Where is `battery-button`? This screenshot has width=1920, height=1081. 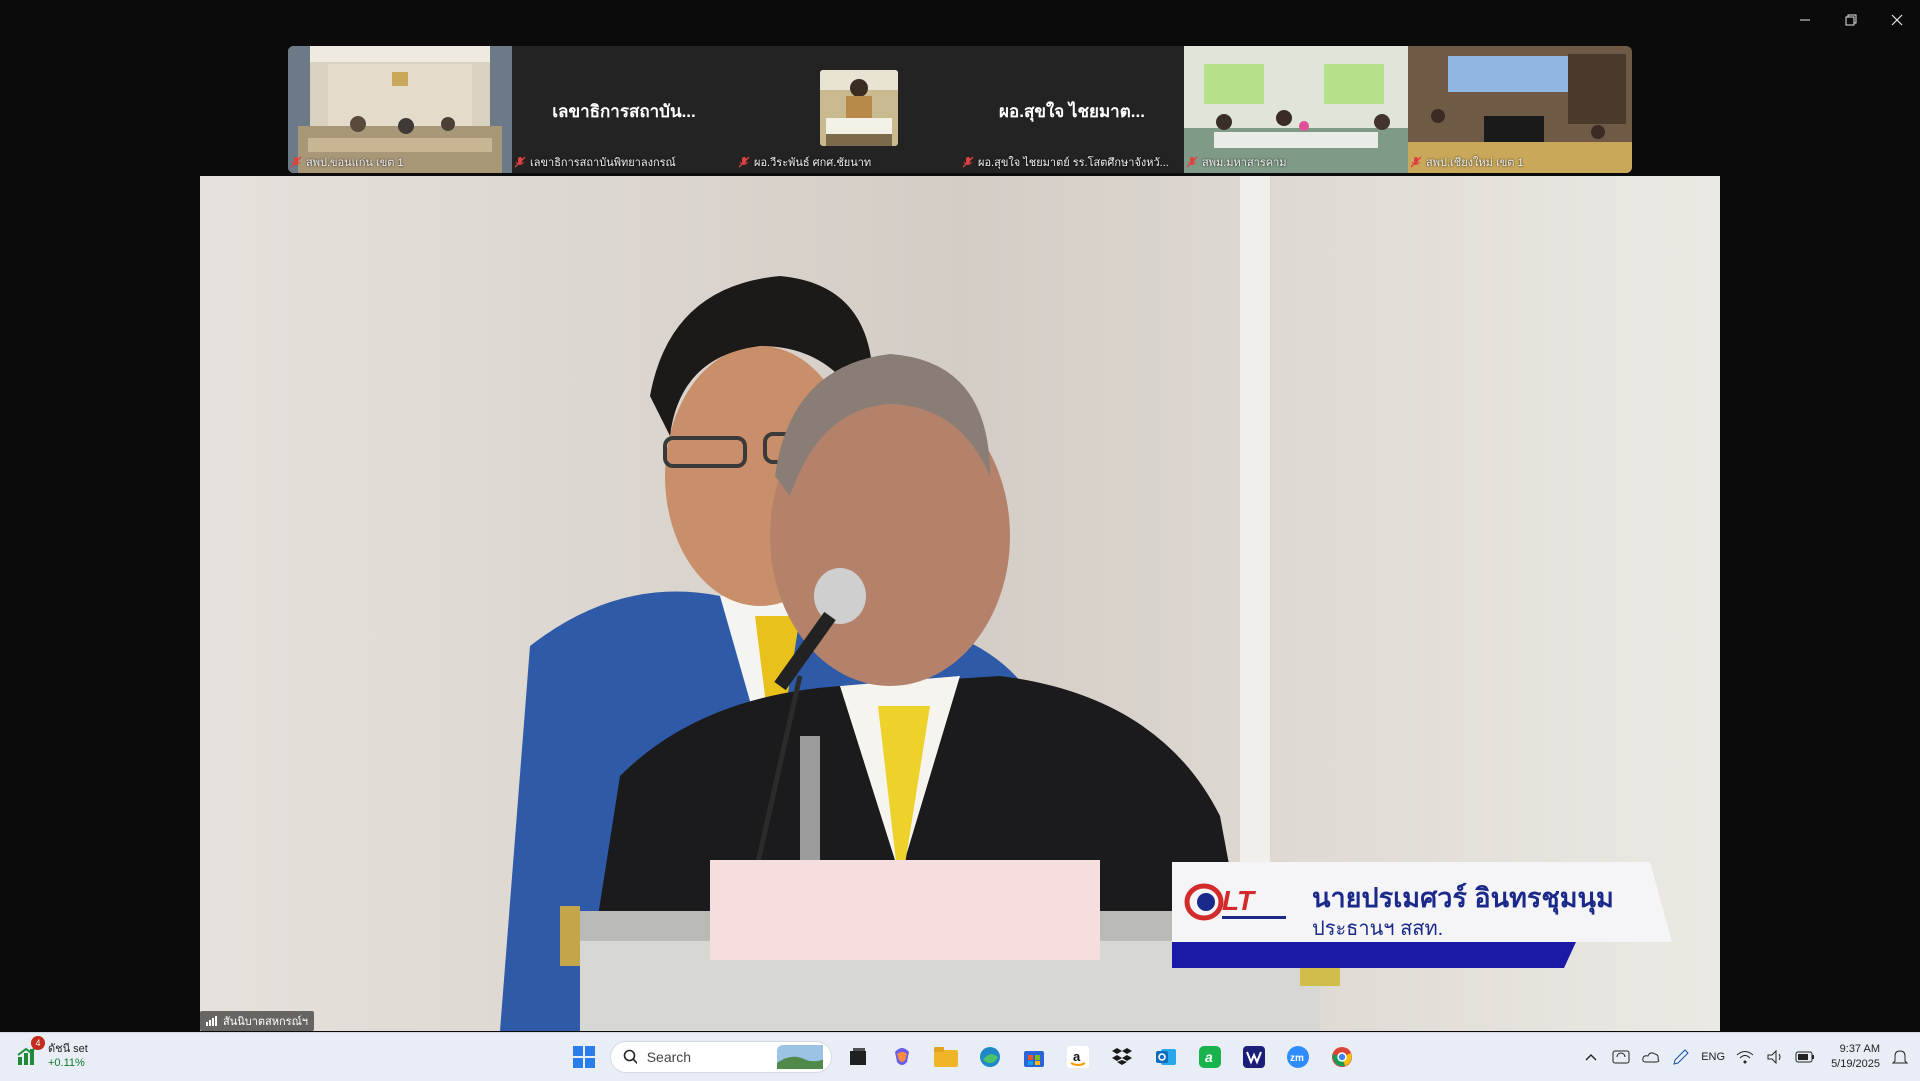 battery-button is located at coordinates (1805, 1057).